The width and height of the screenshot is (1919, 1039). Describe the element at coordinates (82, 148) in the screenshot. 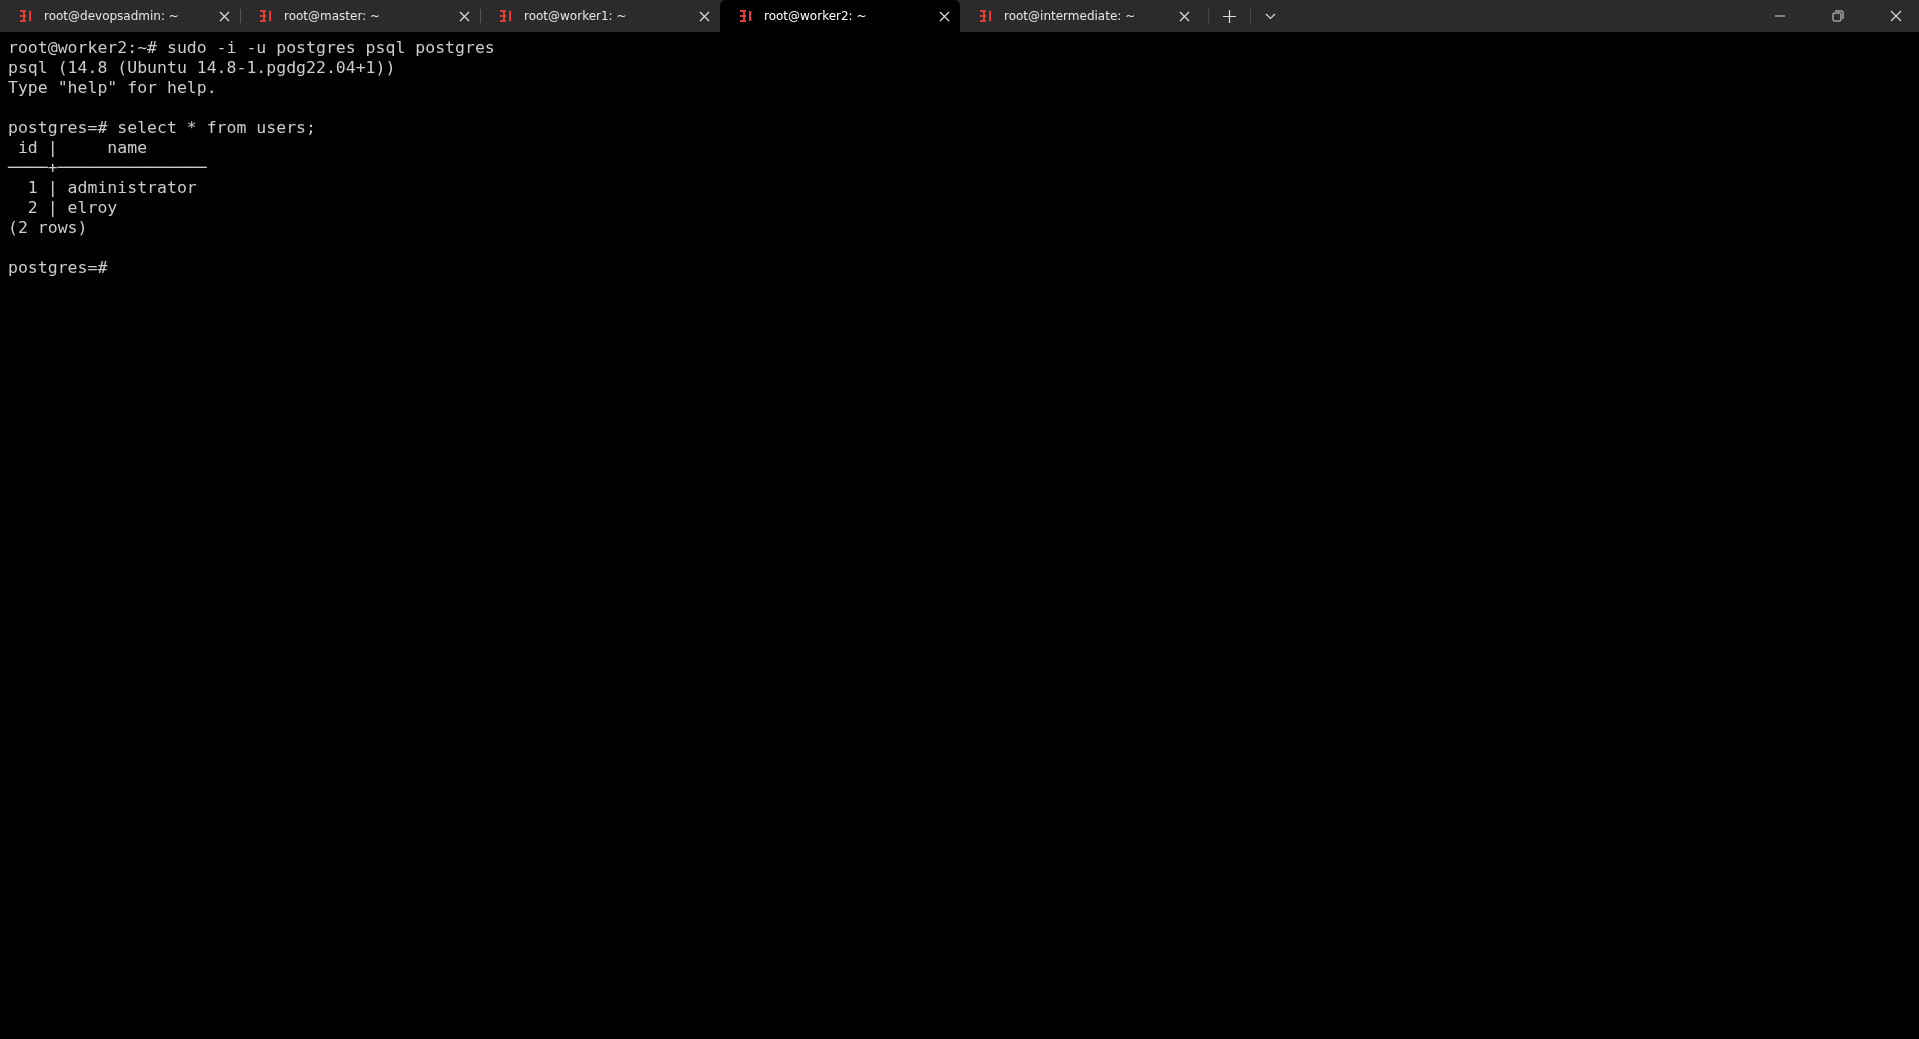

I see `terminal-line: id | name` at that location.